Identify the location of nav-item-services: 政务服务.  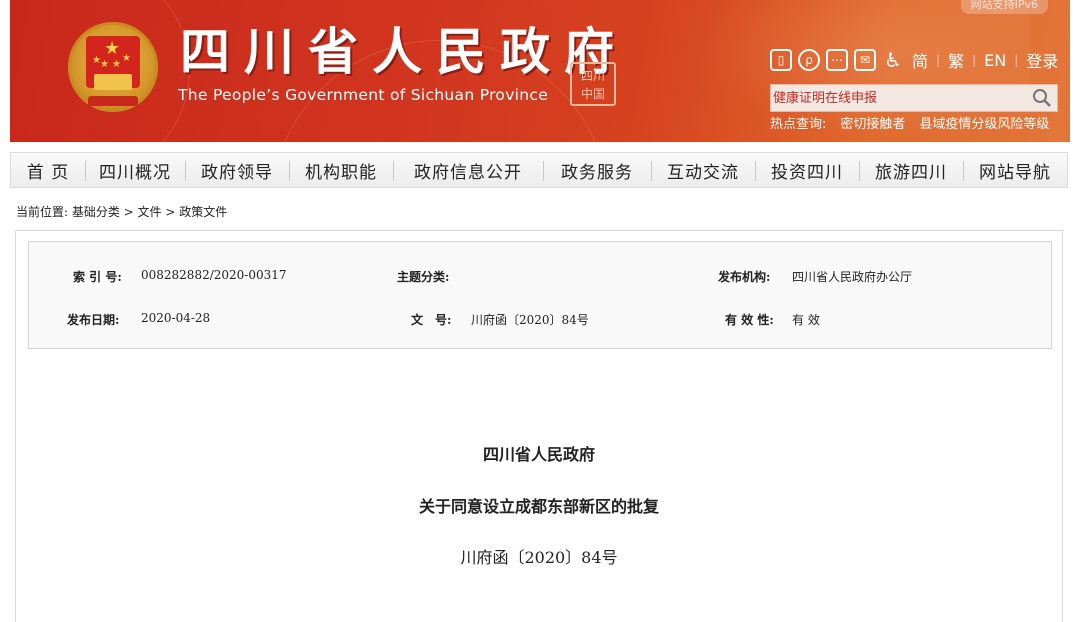
(597, 170).